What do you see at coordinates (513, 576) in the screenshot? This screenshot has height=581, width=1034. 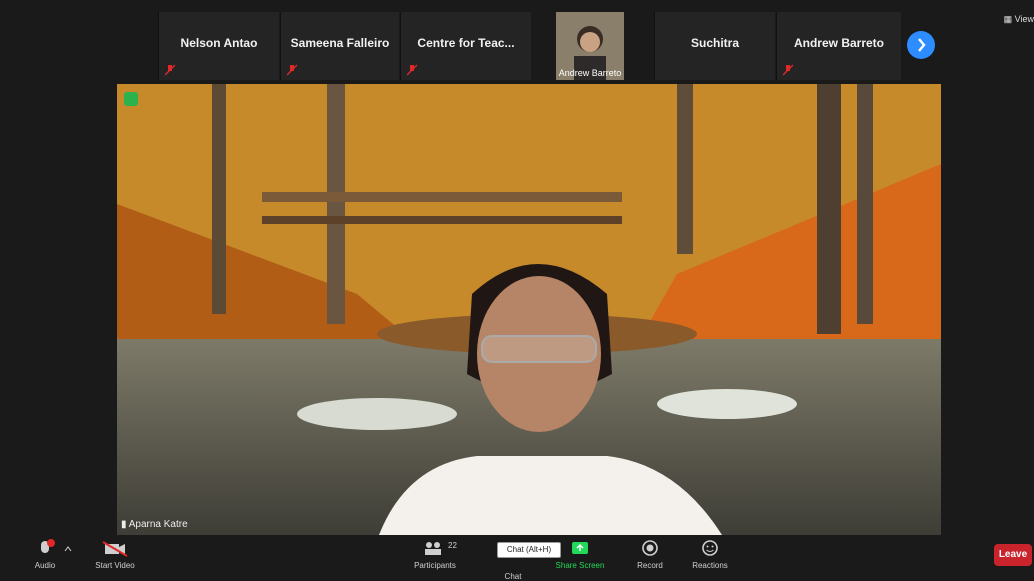 I see `chat-label: Chat` at bounding box center [513, 576].